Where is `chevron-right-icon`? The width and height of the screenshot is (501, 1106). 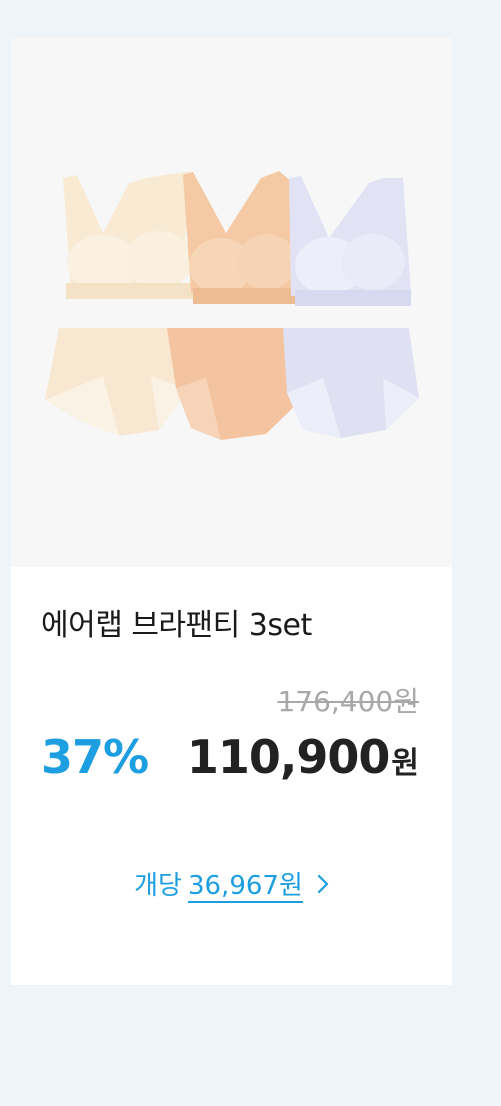 chevron-right-icon is located at coordinates (323, 886).